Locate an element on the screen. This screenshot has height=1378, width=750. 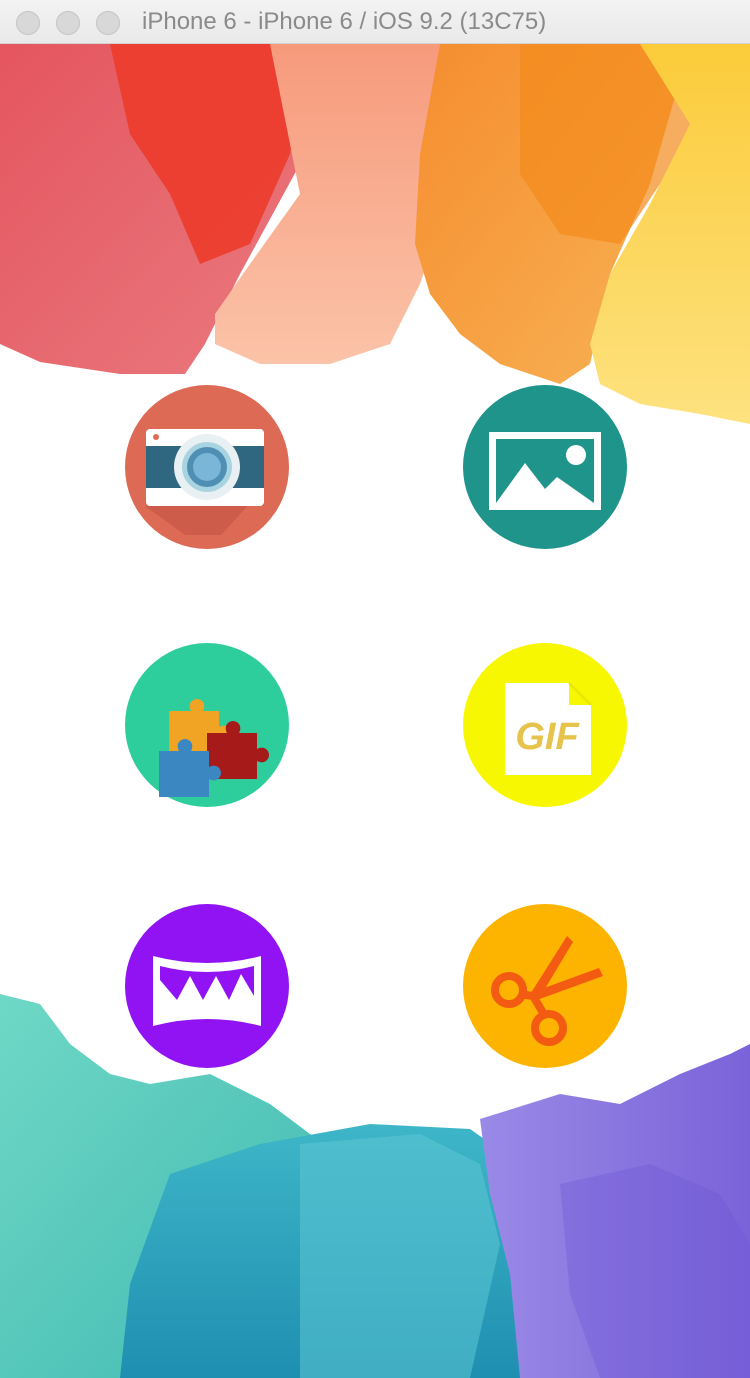
scissors-button is located at coordinates (545, 986).